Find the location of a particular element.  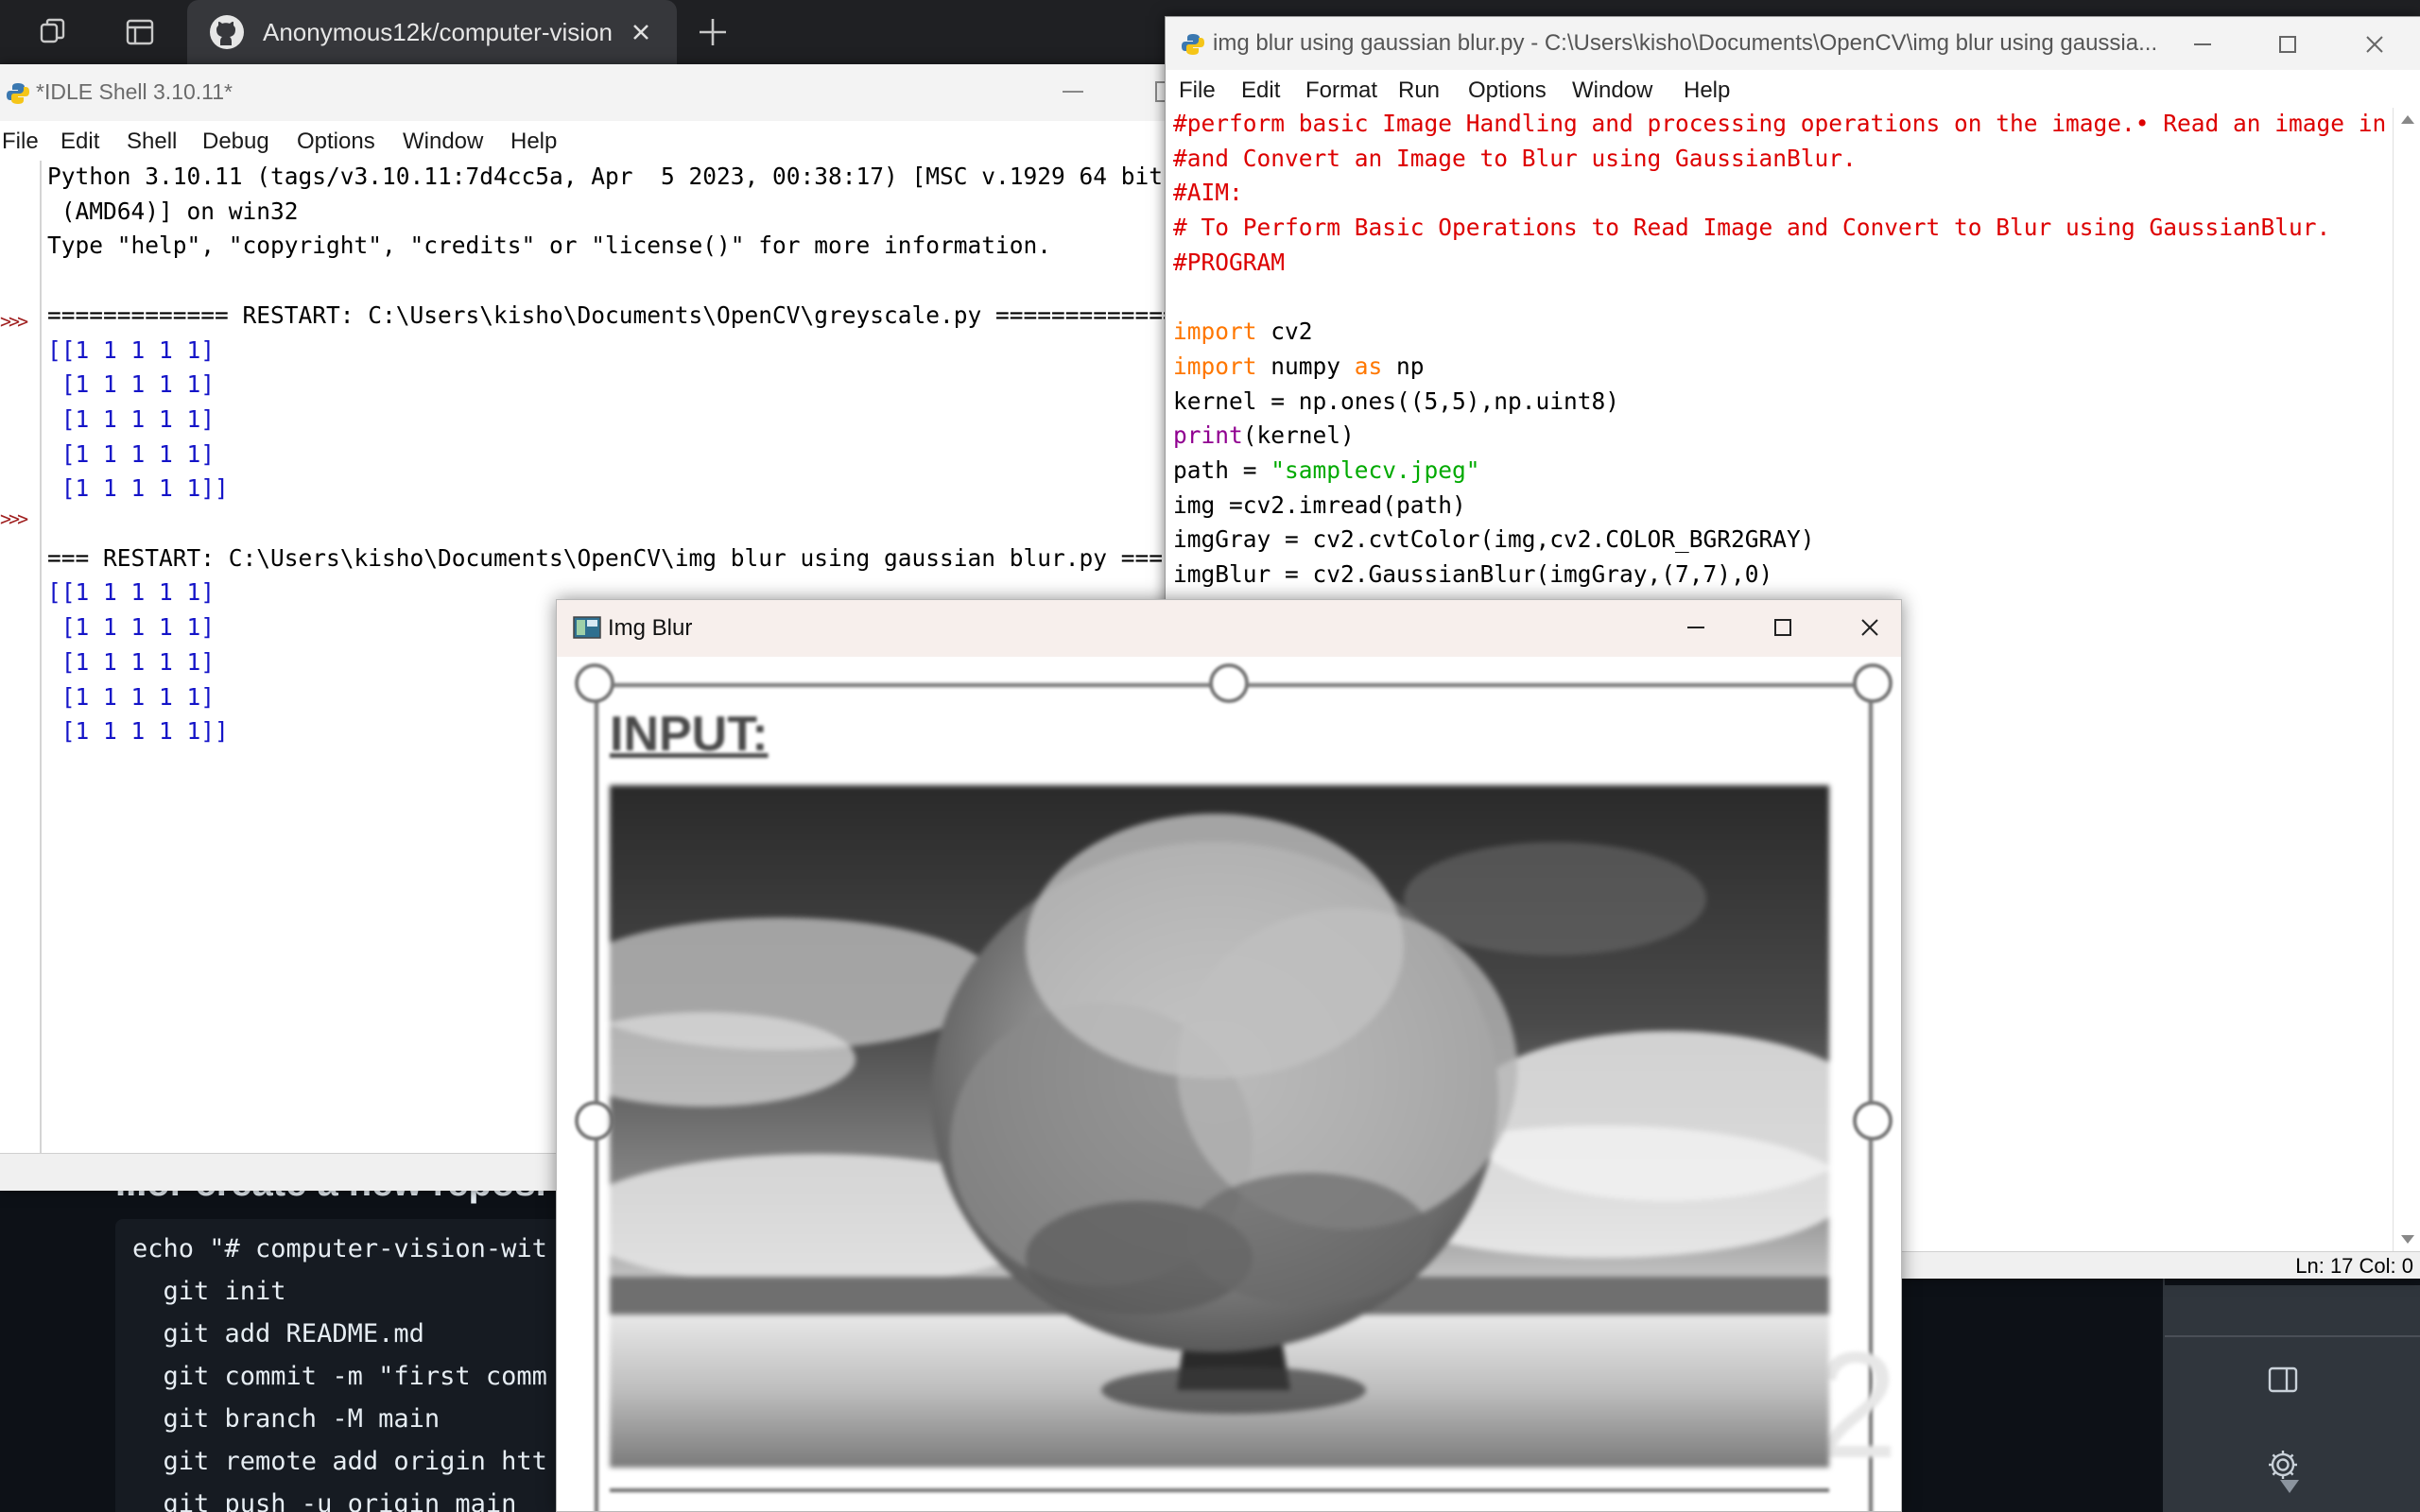

code-token: as is located at coordinates (1368, 366).